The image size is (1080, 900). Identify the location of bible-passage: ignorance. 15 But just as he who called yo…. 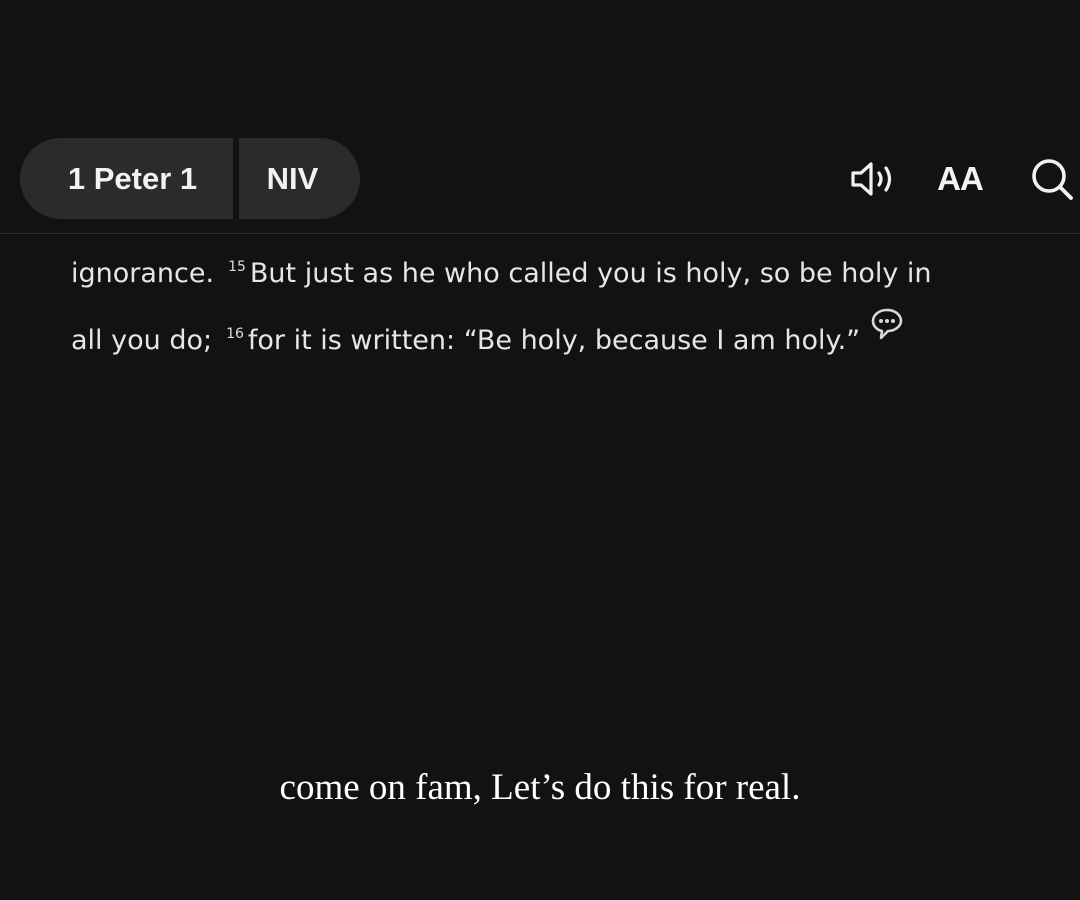
(551, 304).